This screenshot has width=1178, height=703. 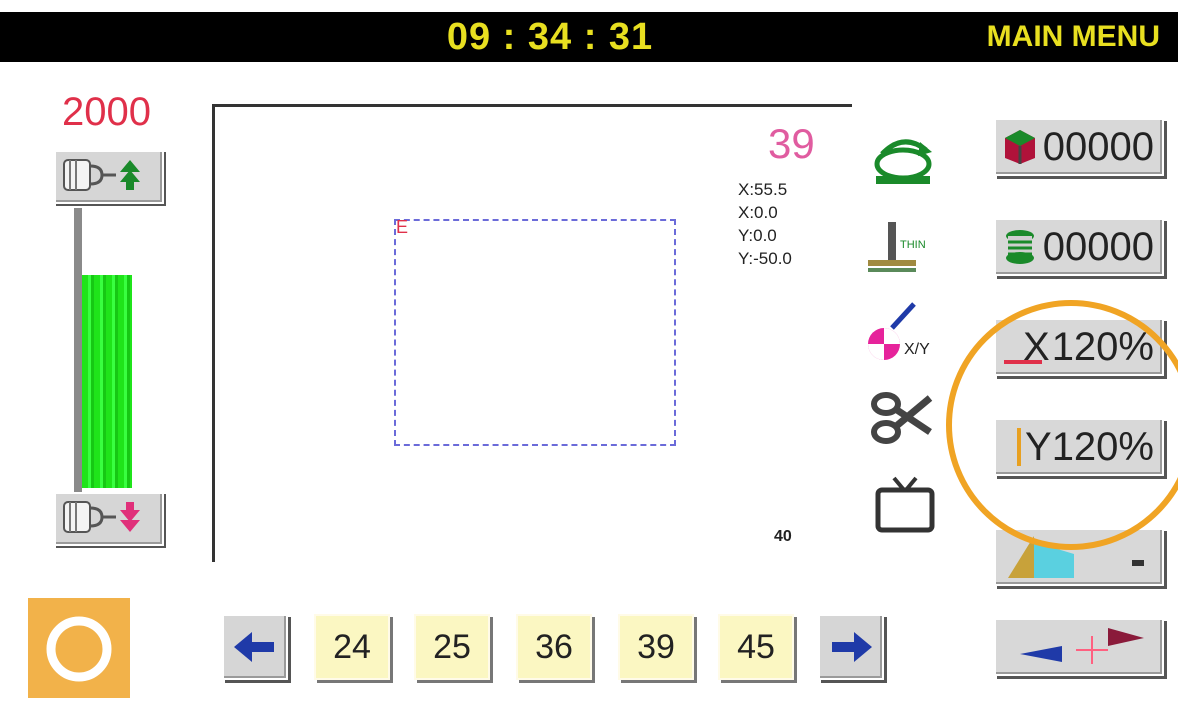 I want to click on power-button, so click(x=79, y=648).